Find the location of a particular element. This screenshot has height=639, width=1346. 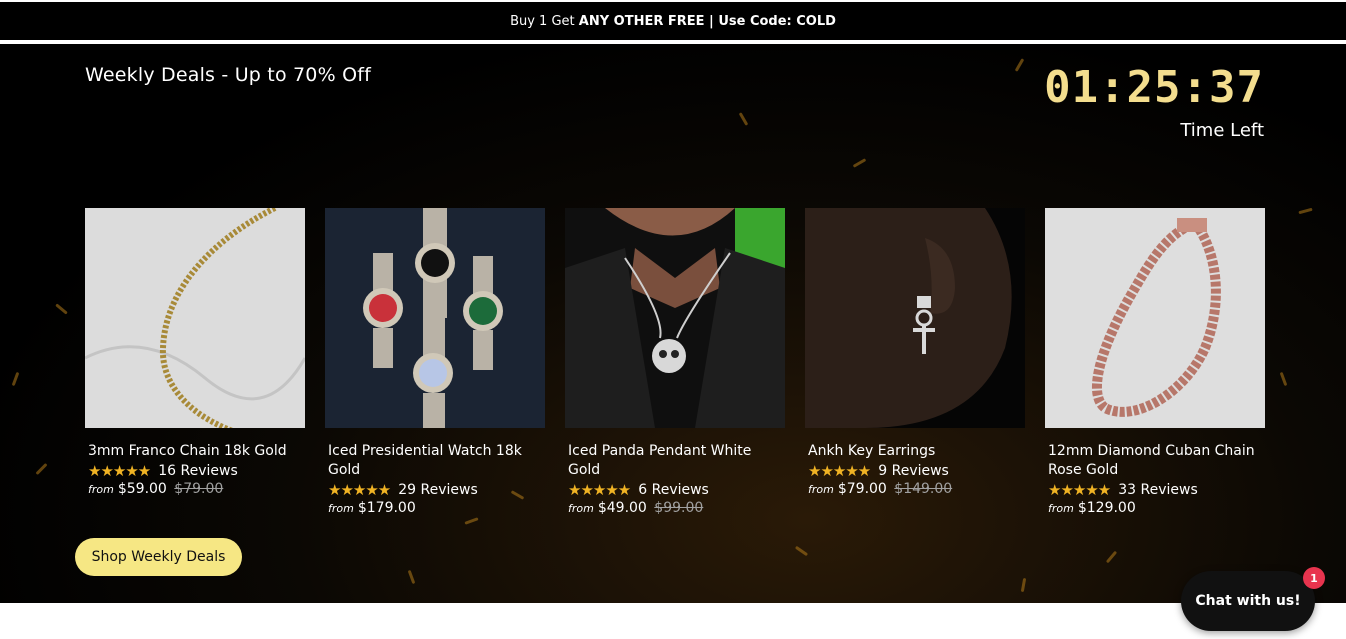

chat-button: Chat with us! is located at coordinates (1248, 601).